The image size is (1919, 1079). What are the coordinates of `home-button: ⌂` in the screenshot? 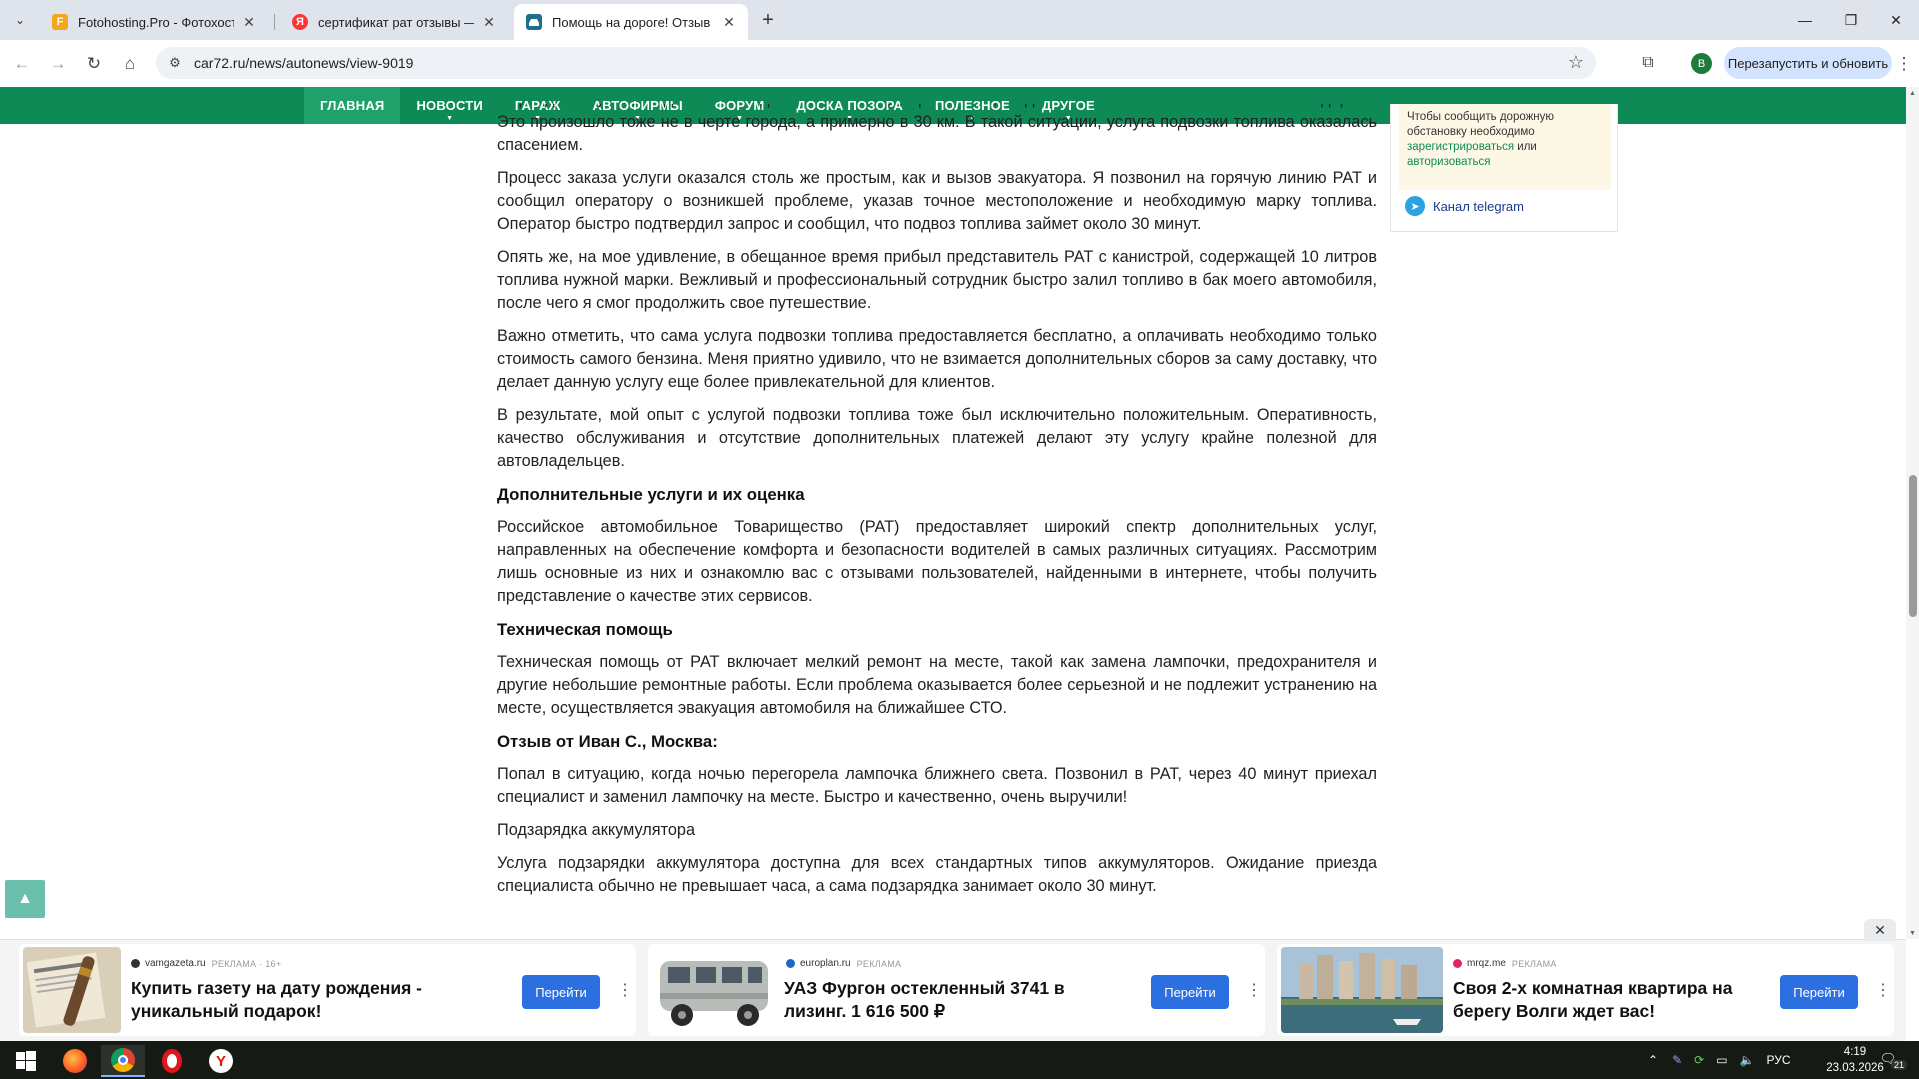 It's located at (130, 64).